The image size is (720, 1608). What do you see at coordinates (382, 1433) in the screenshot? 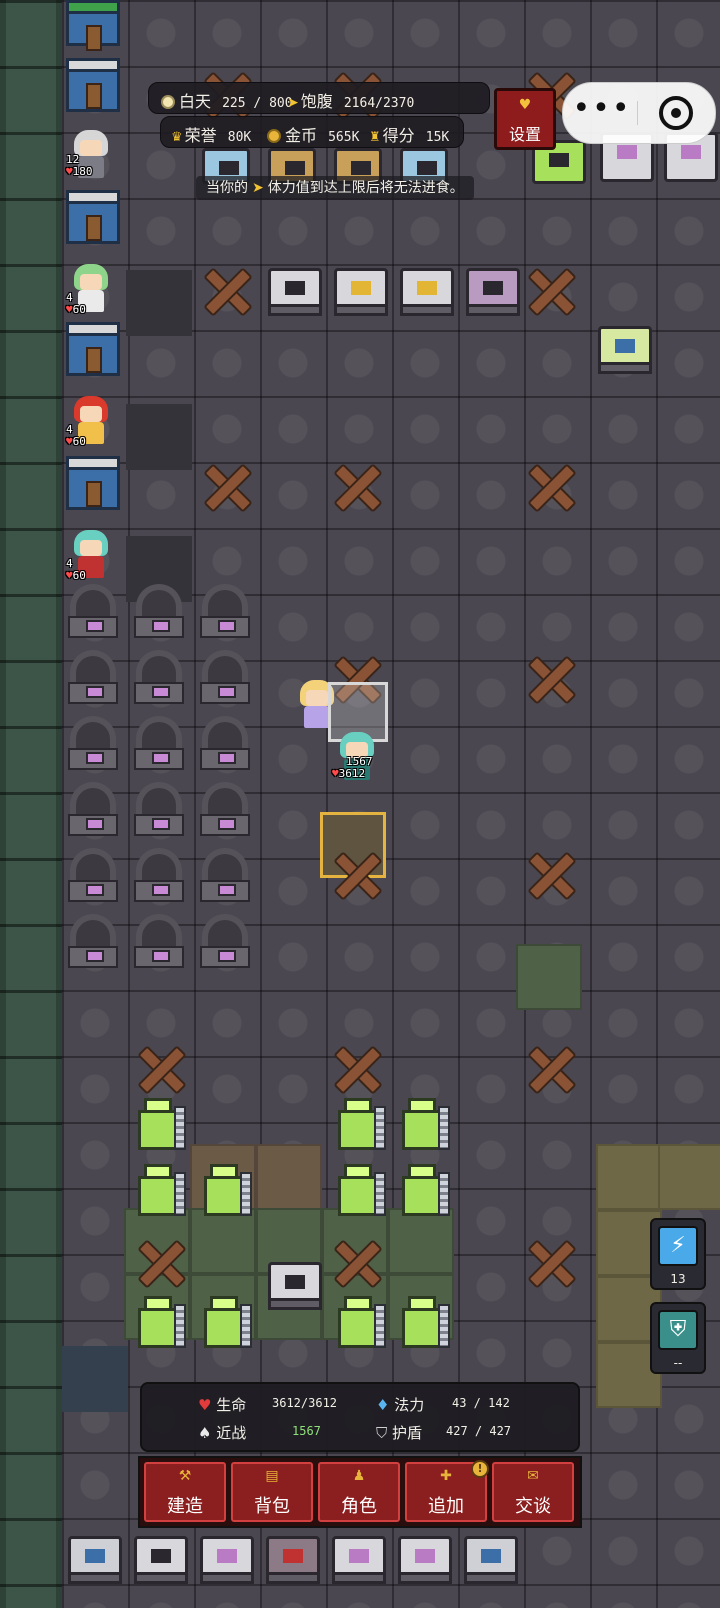
I see `shield-icon: ⛉` at bounding box center [382, 1433].